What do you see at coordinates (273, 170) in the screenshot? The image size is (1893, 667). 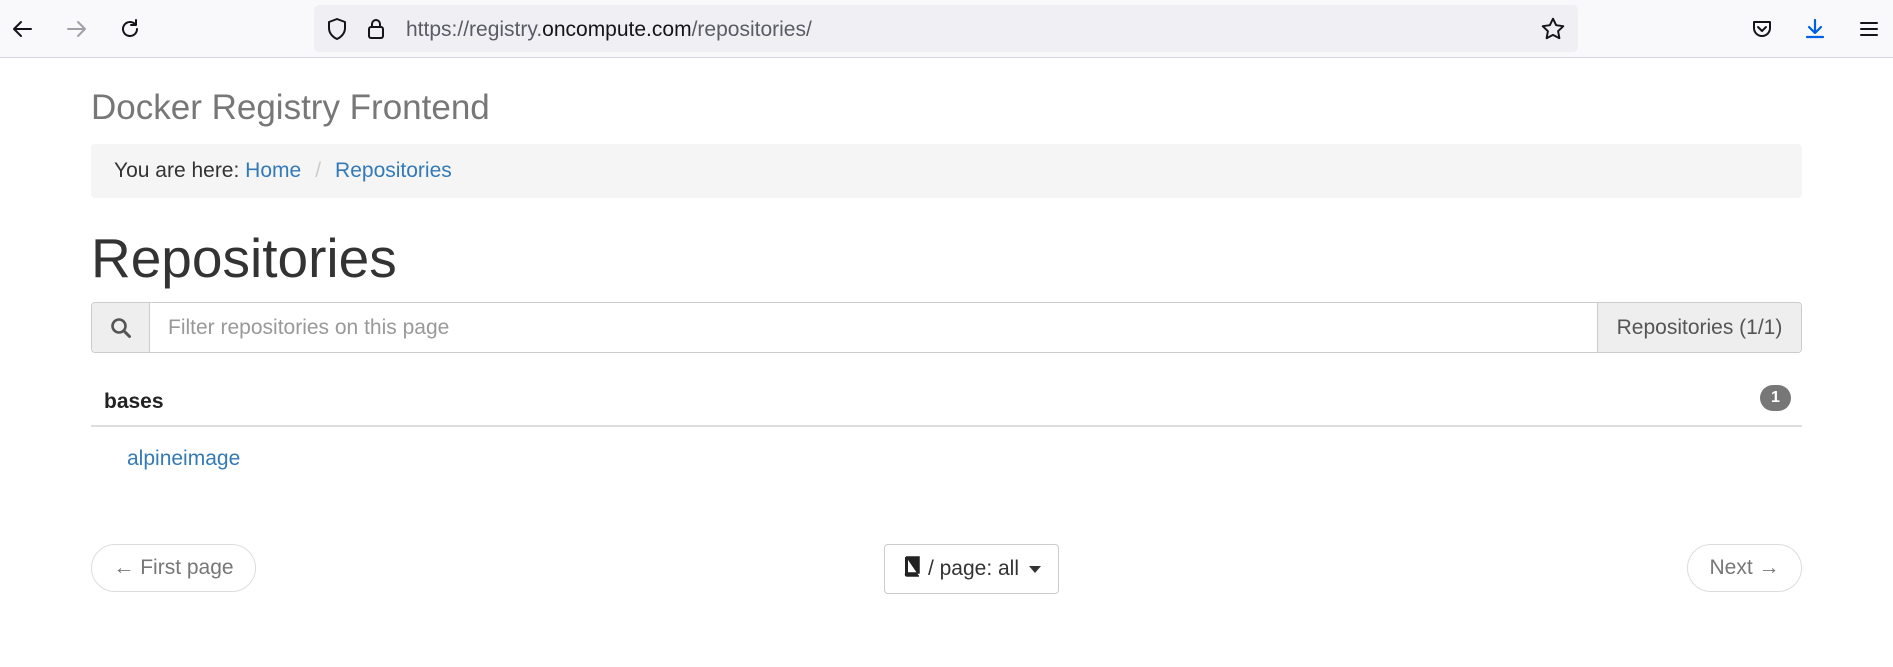 I see `breadcrumb-home: Home` at bounding box center [273, 170].